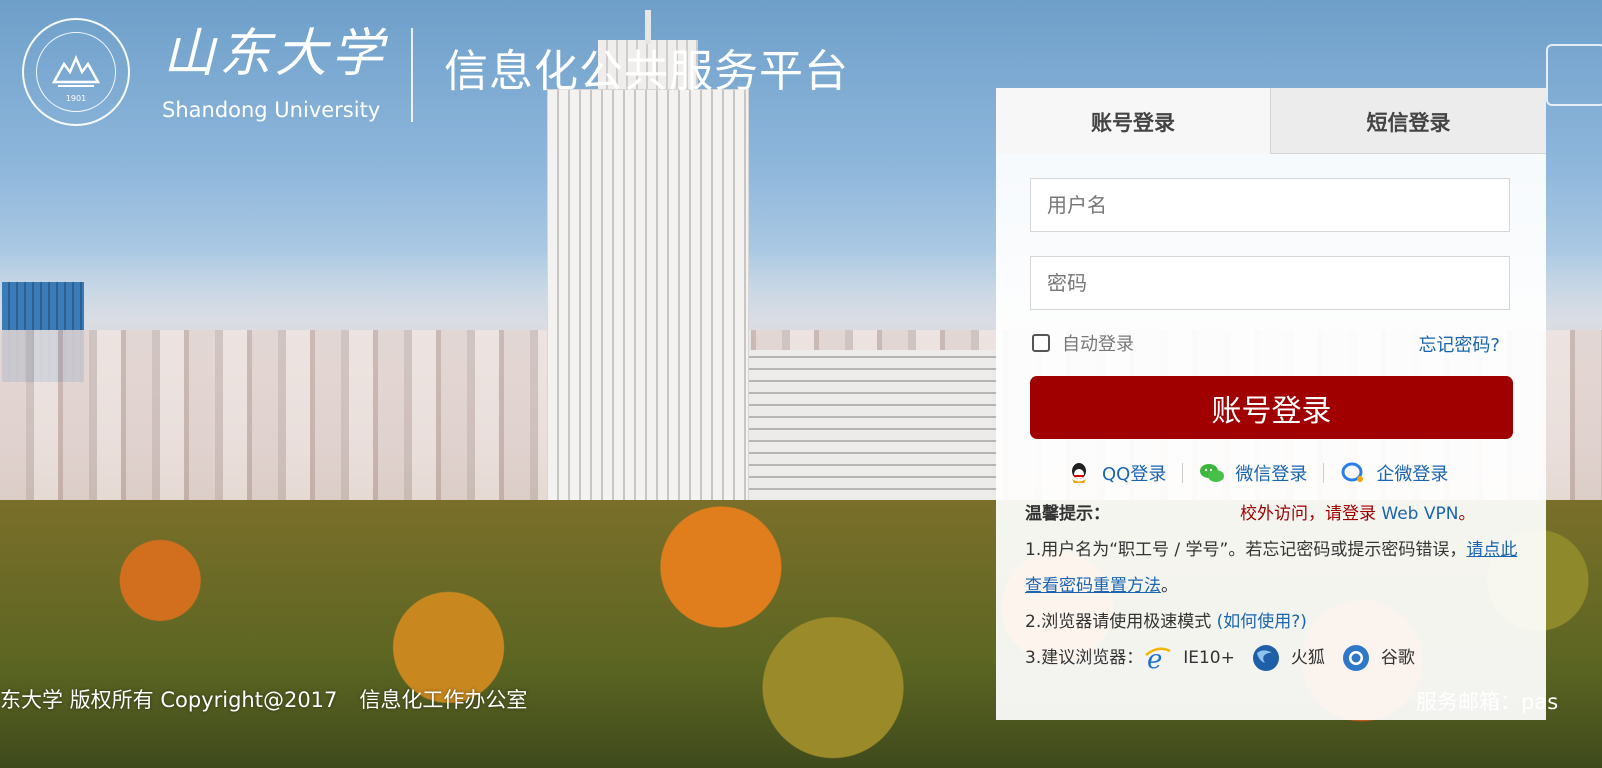 The height and width of the screenshot is (768, 1602). What do you see at coordinates (1212, 473) in the screenshot?
I see `wechat-icon` at bounding box center [1212, 473].